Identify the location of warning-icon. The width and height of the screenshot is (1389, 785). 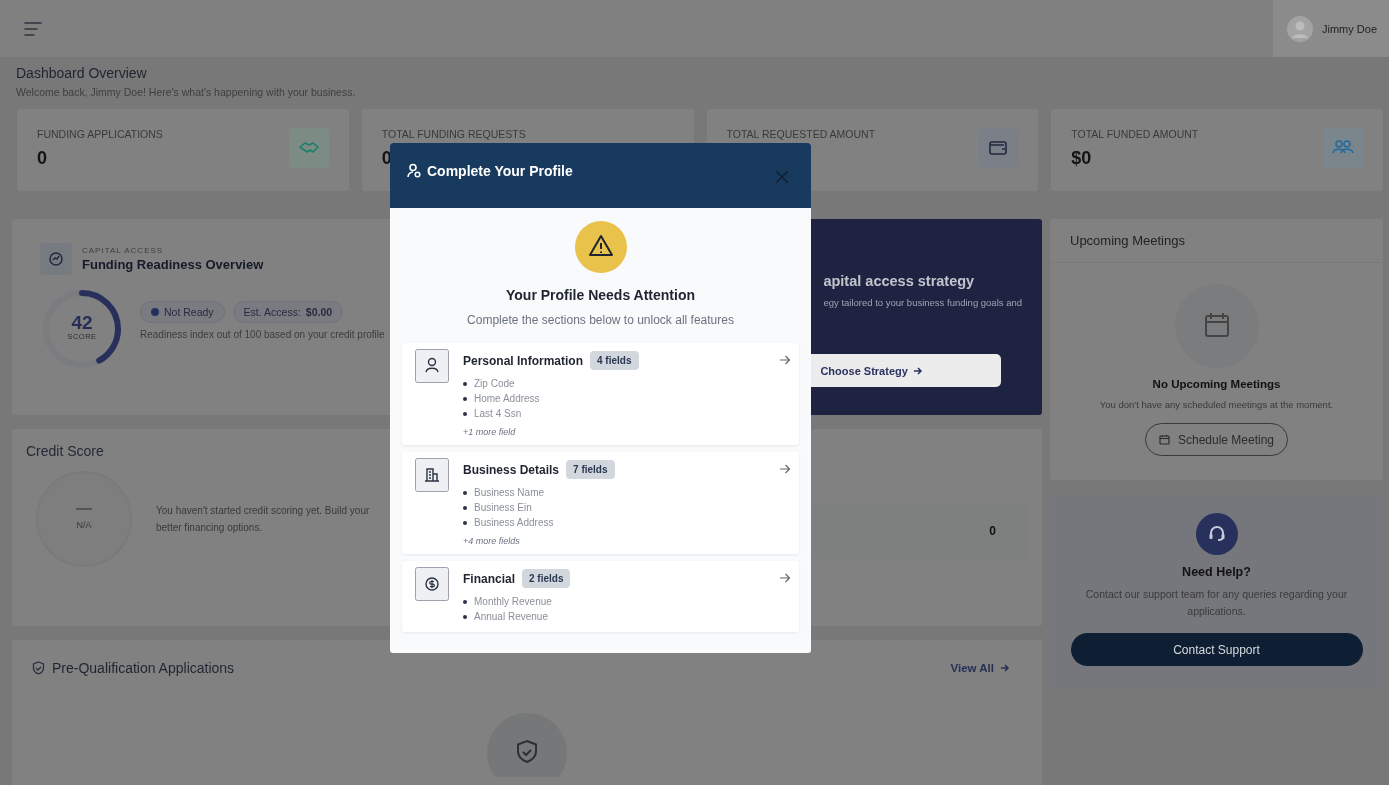
(600, 247).